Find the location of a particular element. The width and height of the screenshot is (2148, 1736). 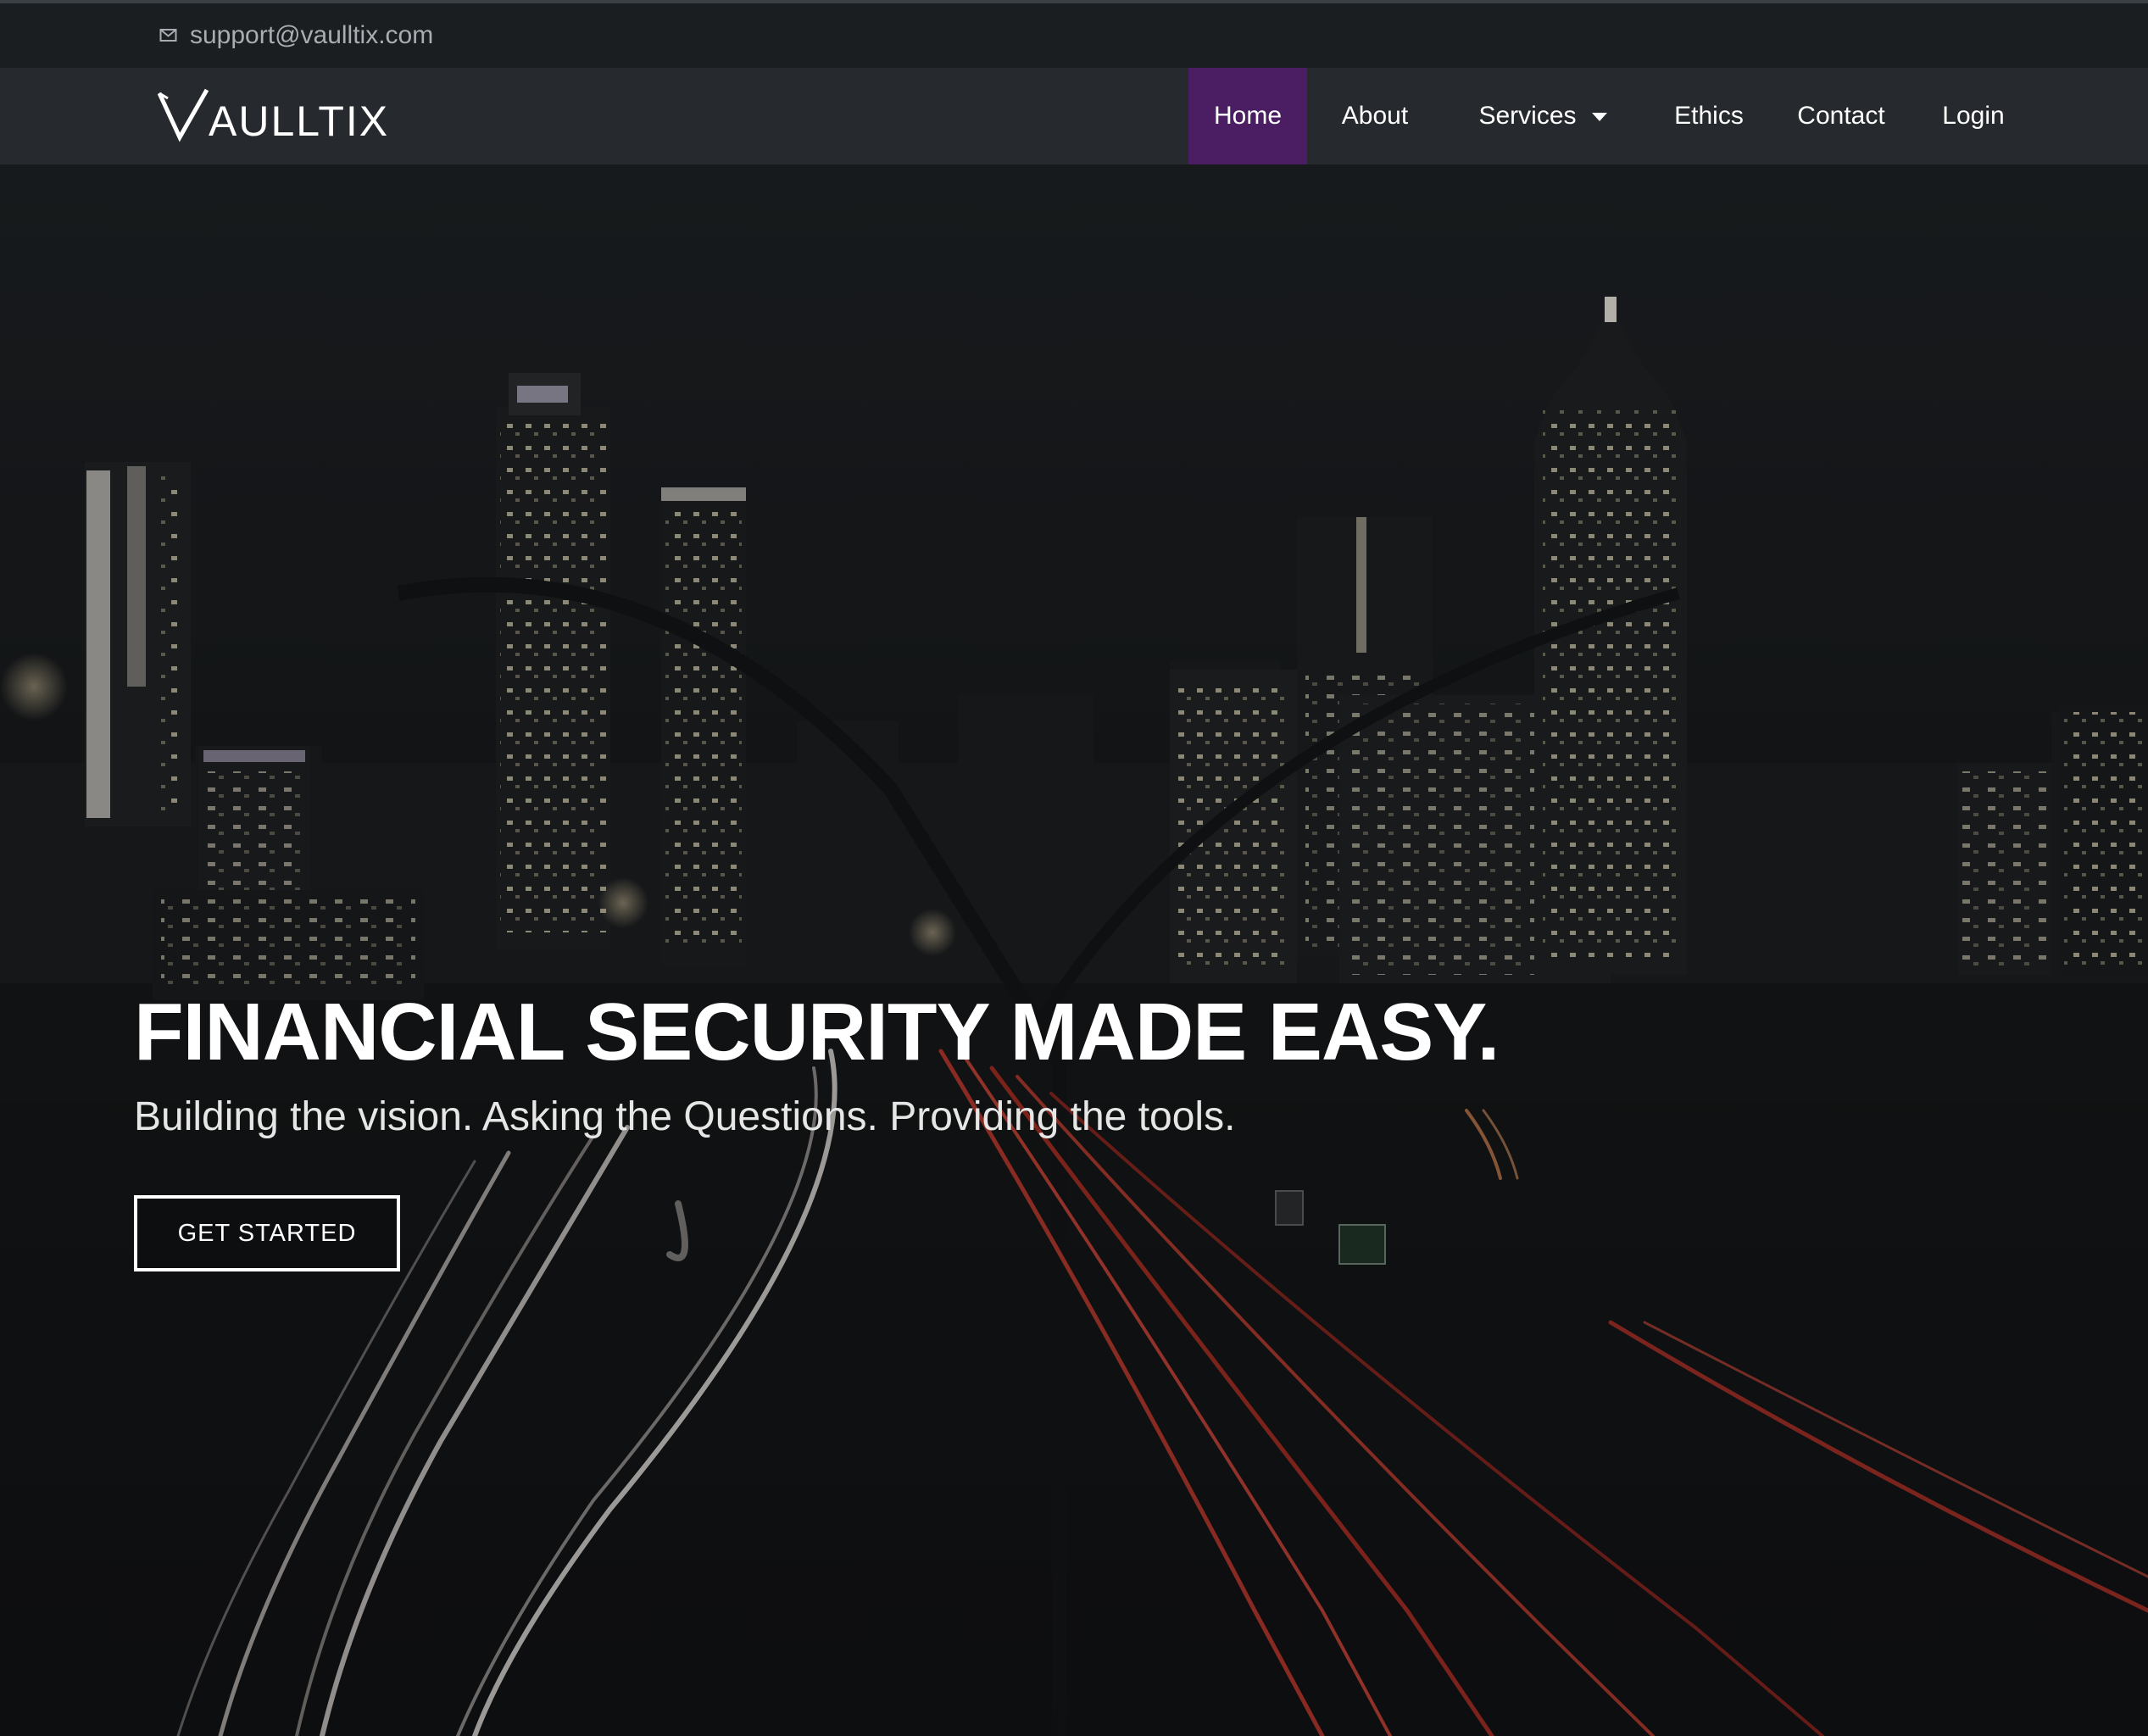

brand-logo-mark: AULLTIX is located at coordinates (273, 115).